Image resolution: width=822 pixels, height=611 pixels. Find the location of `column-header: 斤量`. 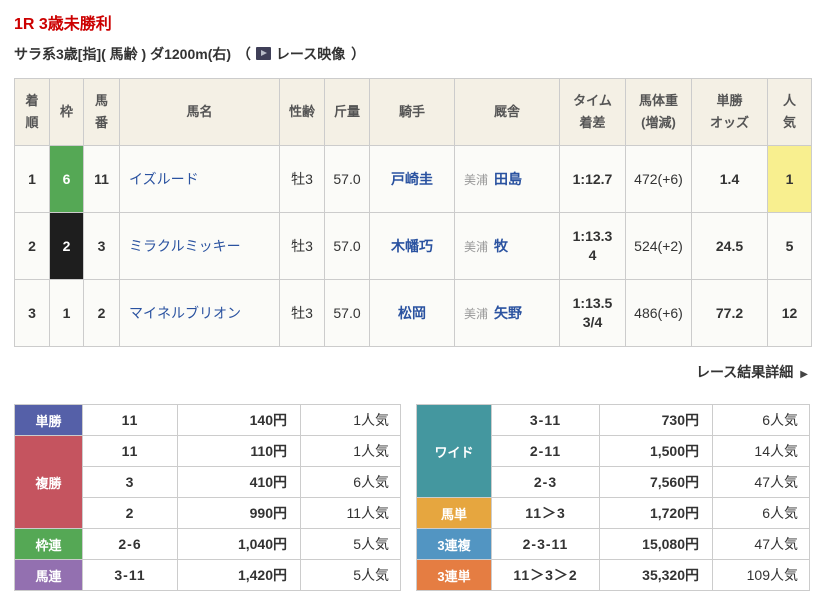

column-header: 斤量 is located at coordinates (347, 112).